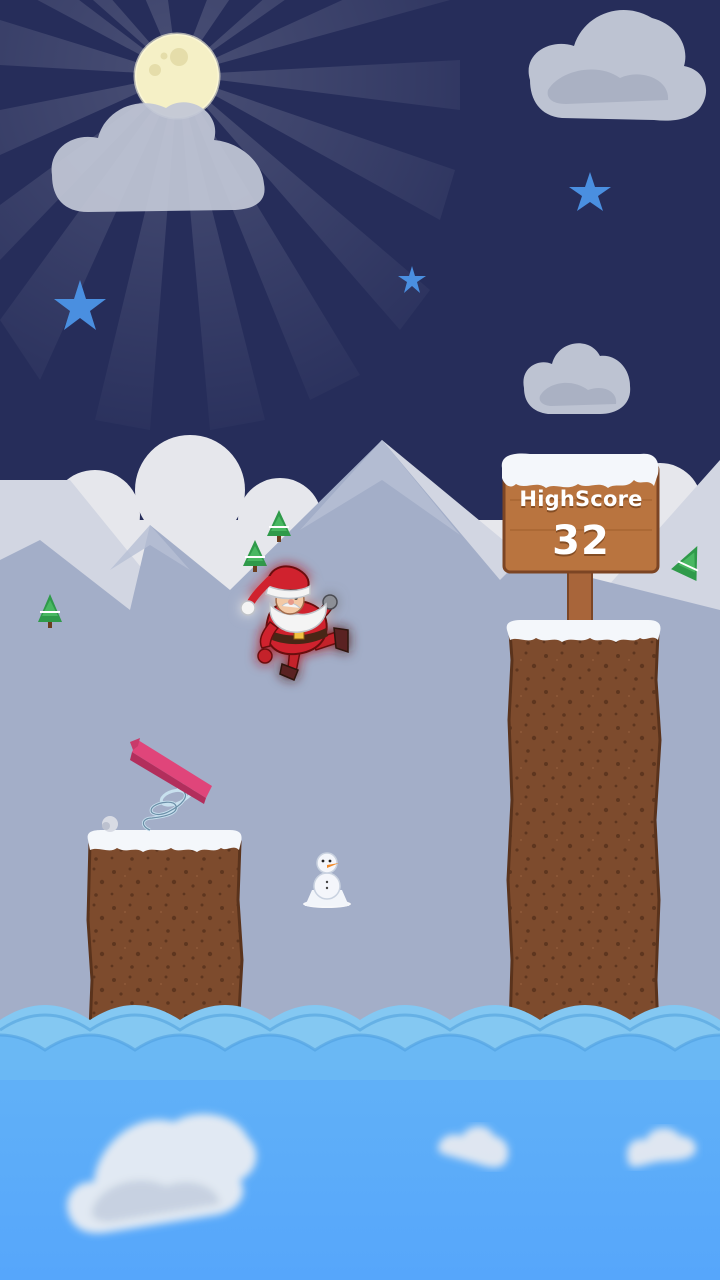  I want to click on platform-pillar-right, so click(584, 826).